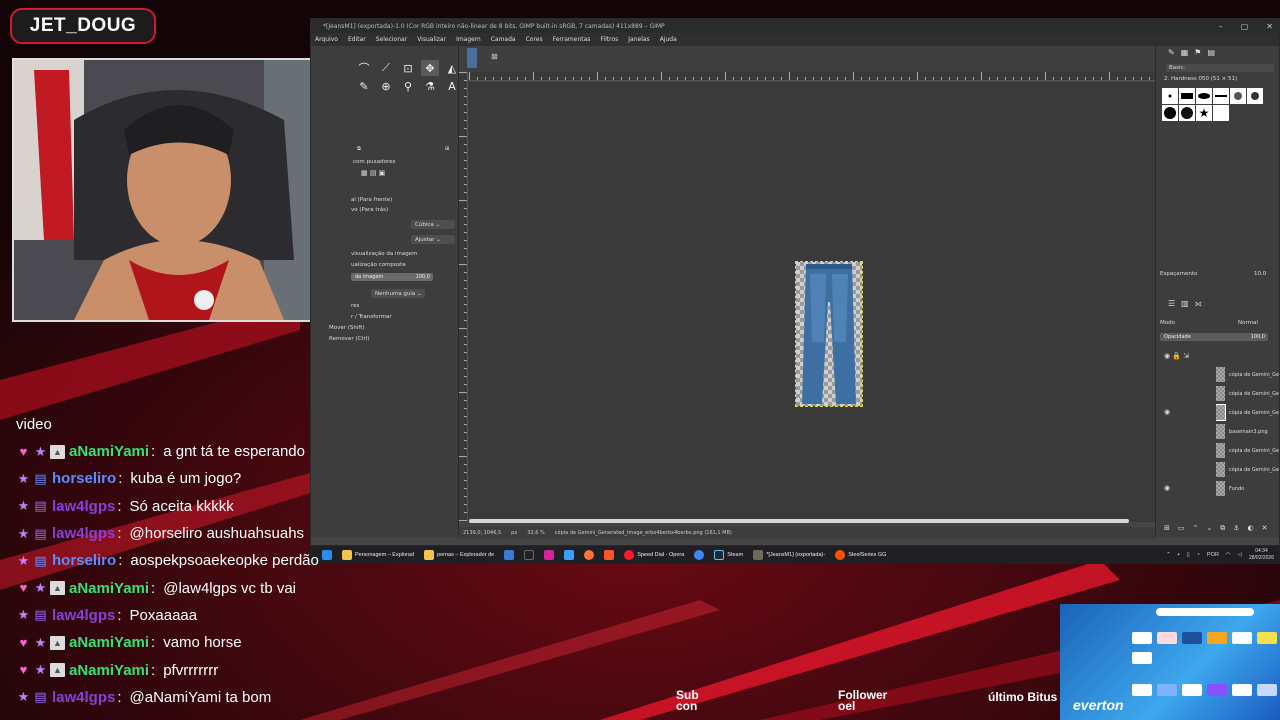 Image resolution: width=1280 pixels, height=720 pixels. Describe the element at coordinates (1236, 528) in the screenshot. I see `anchor-layer-icon: ⚓` at that location.